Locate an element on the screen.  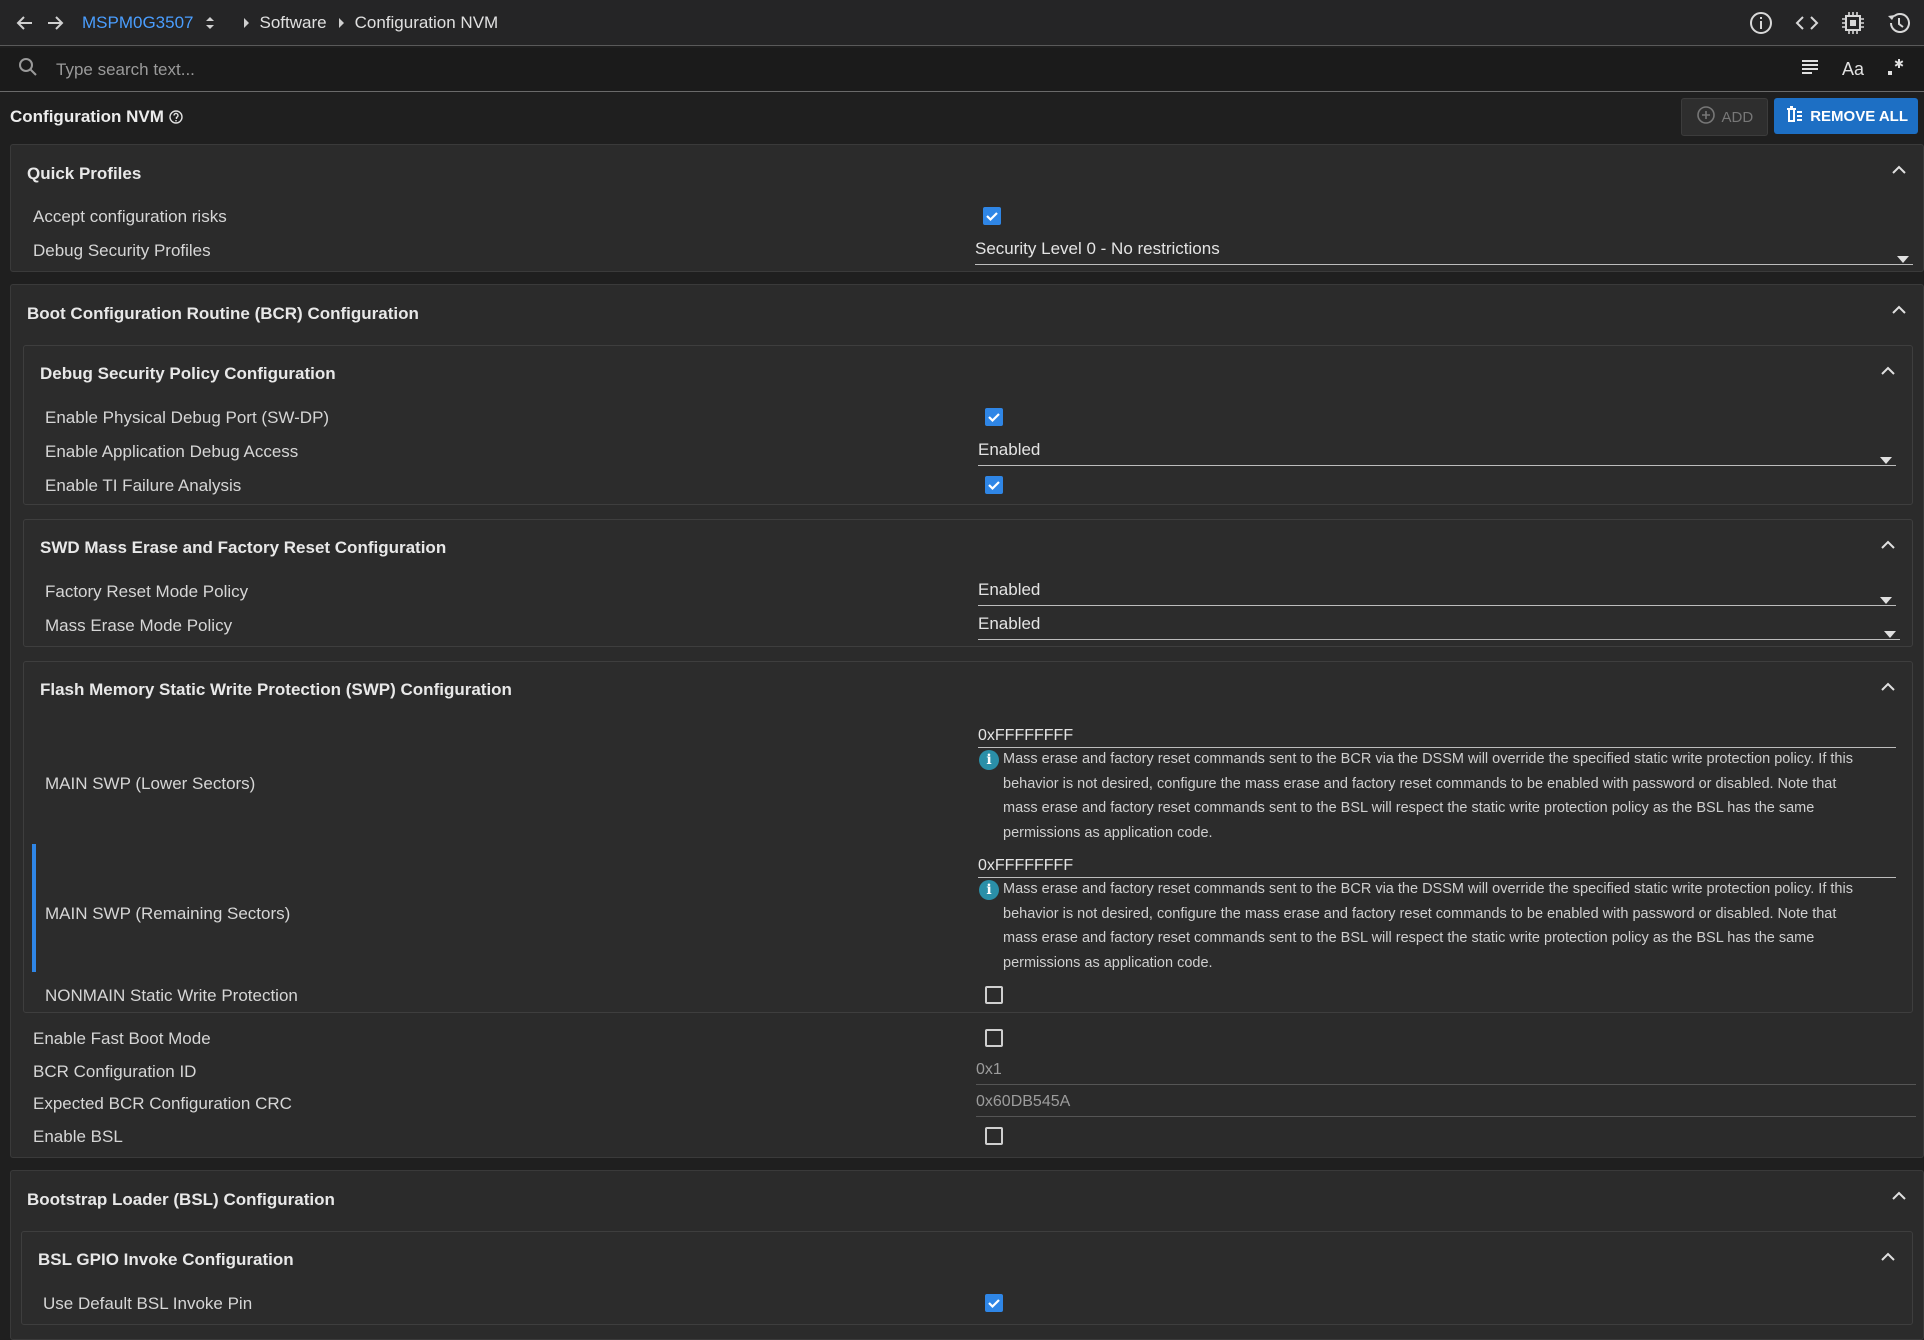
nonmain-swp-checkbox is located at coordinates (994, 995).